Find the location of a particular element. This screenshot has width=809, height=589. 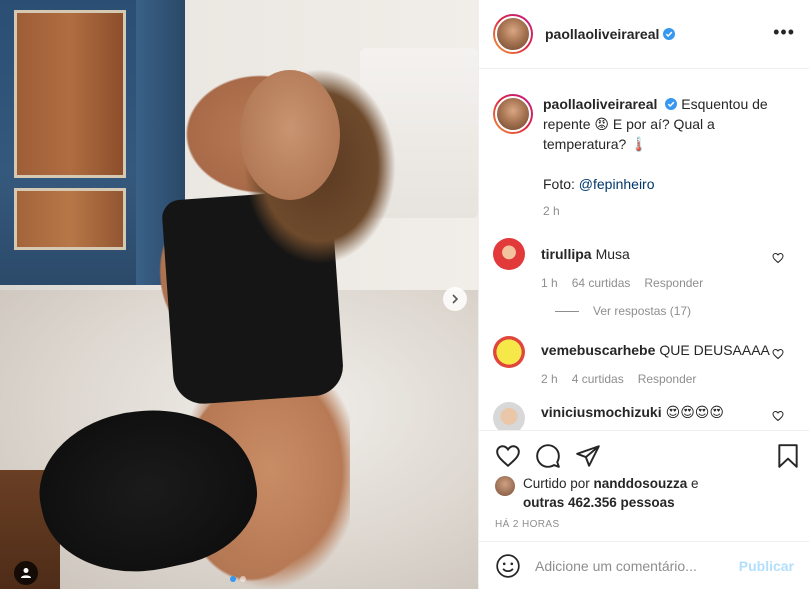

publish-button: Publicar is located at coordinates (766, 566).